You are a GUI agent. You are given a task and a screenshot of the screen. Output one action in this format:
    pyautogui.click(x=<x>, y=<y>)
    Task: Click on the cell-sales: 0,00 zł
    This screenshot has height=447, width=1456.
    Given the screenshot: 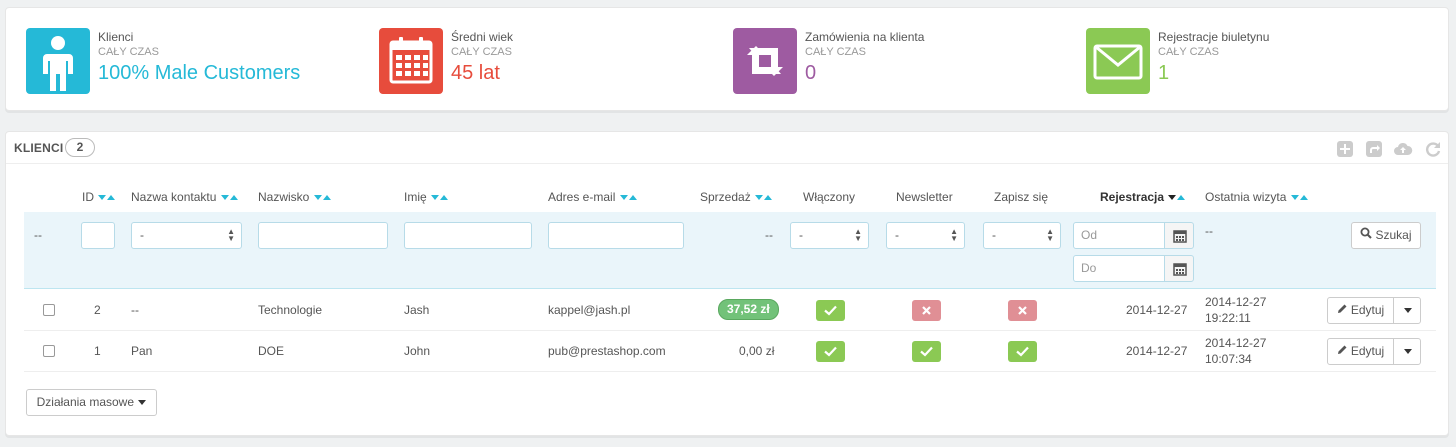 What is the action you would take?
    pyautogui.click(x=757, y=351)
    